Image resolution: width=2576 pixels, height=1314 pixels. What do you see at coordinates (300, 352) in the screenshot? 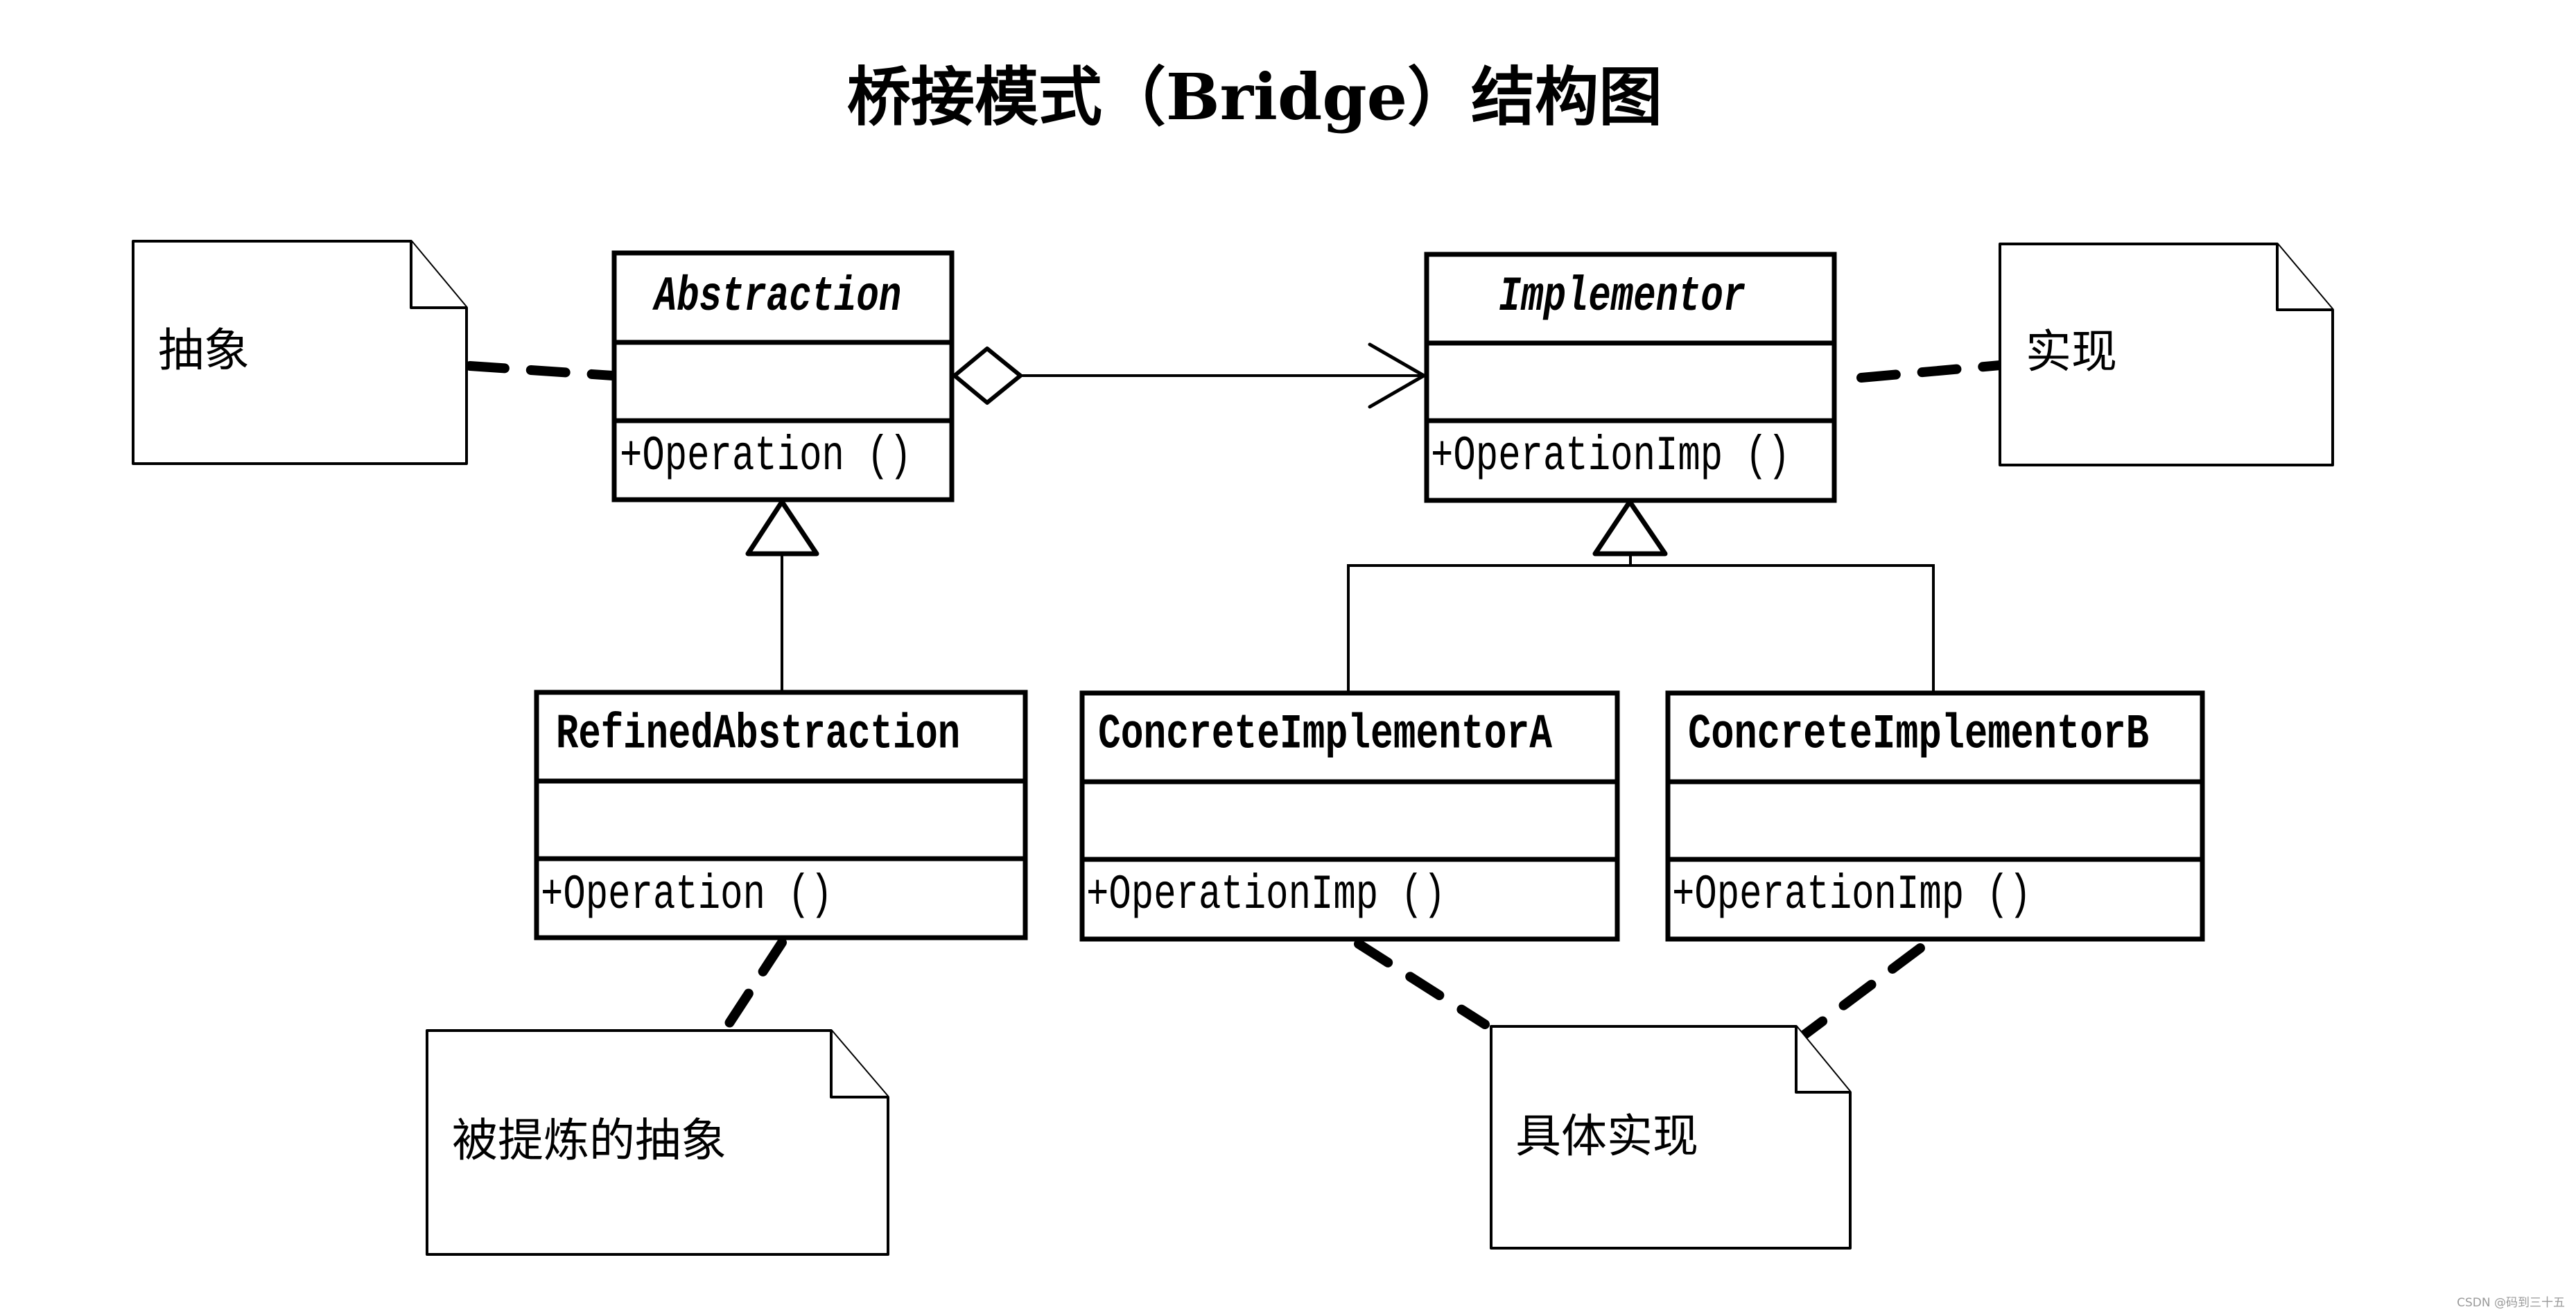
I see `note-abstraction: 抽象` at bounding box center [300, 352].